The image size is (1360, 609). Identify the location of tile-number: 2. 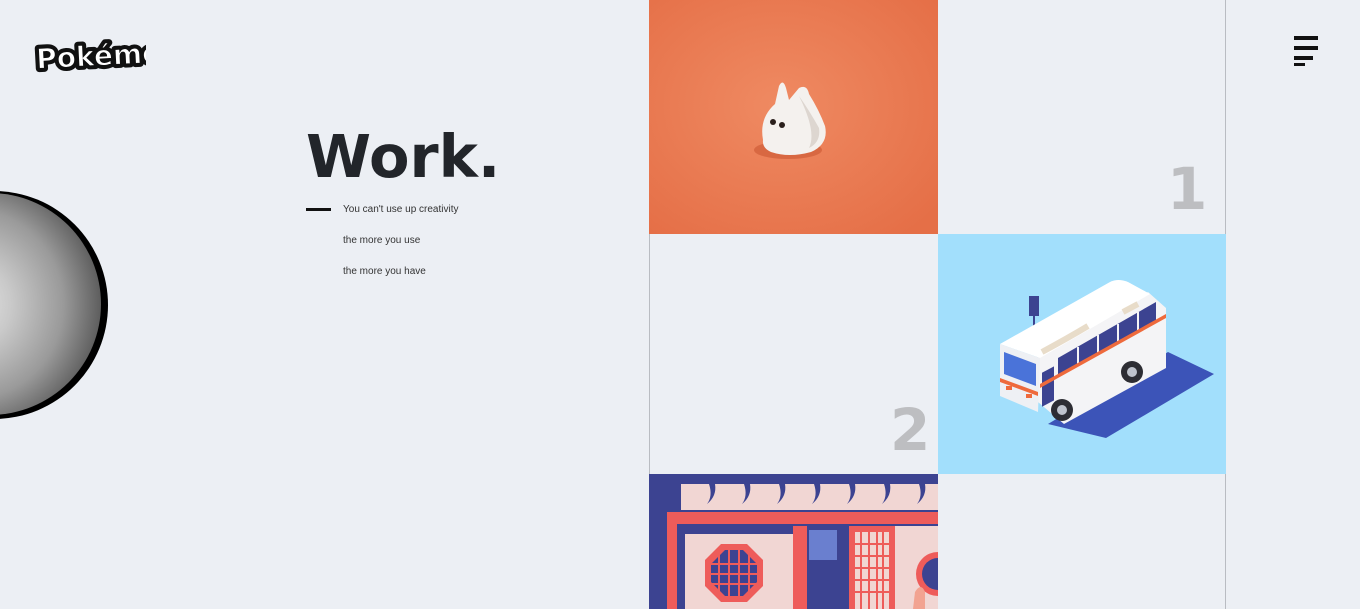
(910, 430).